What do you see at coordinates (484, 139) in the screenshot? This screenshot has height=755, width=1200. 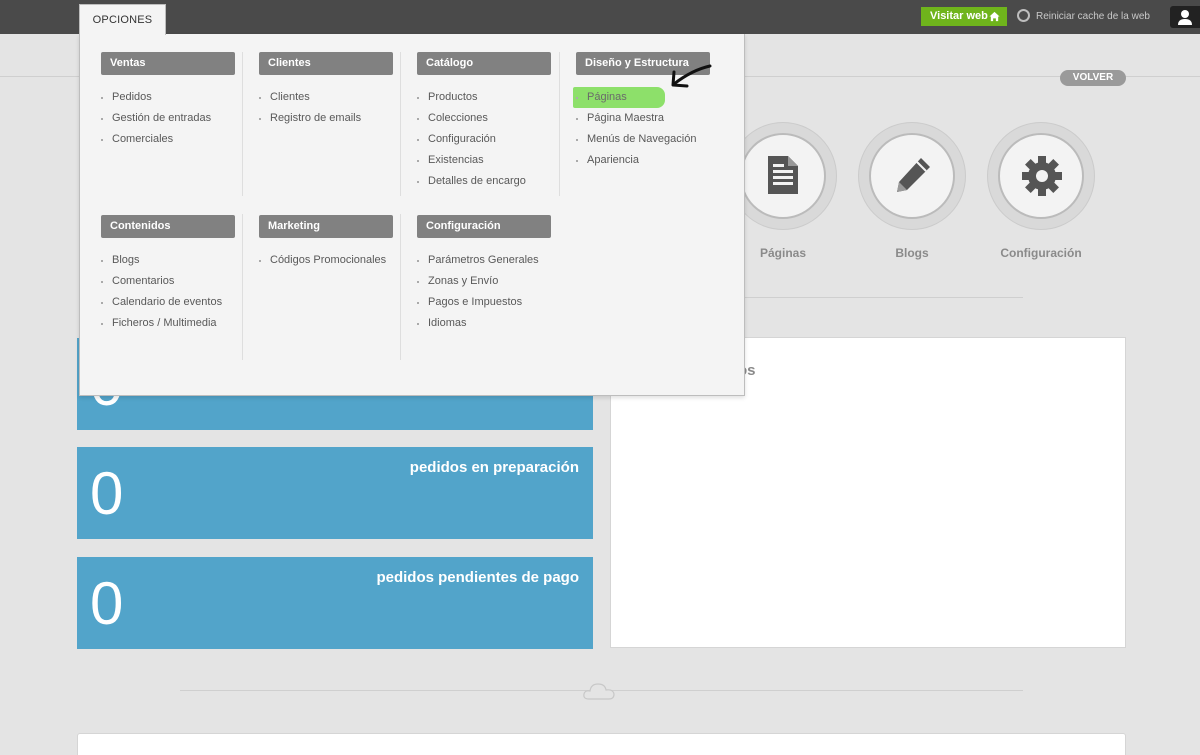 I see `menu-item-configuracion-catalogo: Configuración` at bounding box center [484, 139].